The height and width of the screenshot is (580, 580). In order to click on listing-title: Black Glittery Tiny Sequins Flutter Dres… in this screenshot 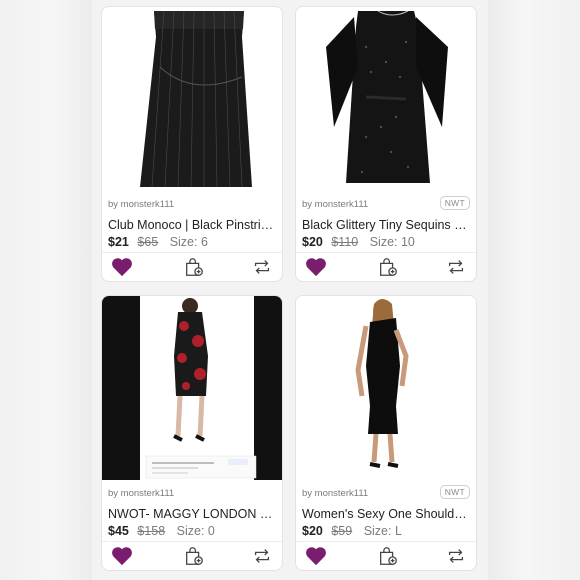, I will do `click(386, 225)`.